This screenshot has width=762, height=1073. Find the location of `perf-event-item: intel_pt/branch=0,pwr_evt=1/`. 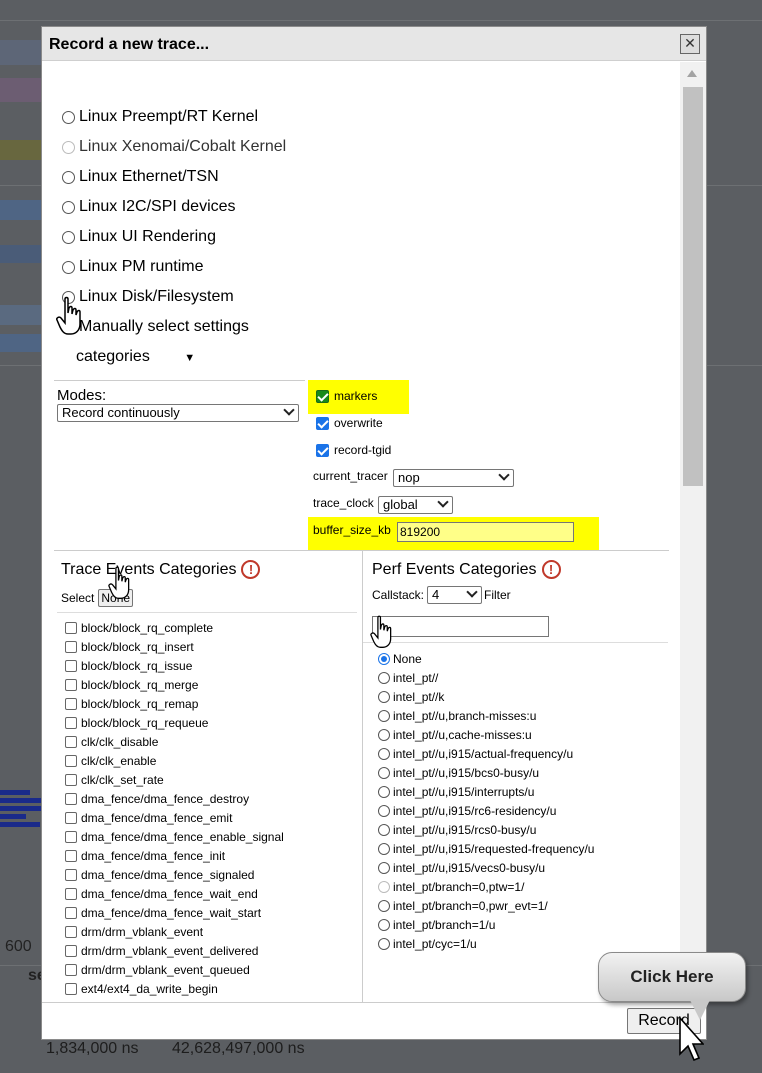

perf-event-item: intel_pt/branch=0,pwr_evt=1/ is located at coordinates (486, 905).